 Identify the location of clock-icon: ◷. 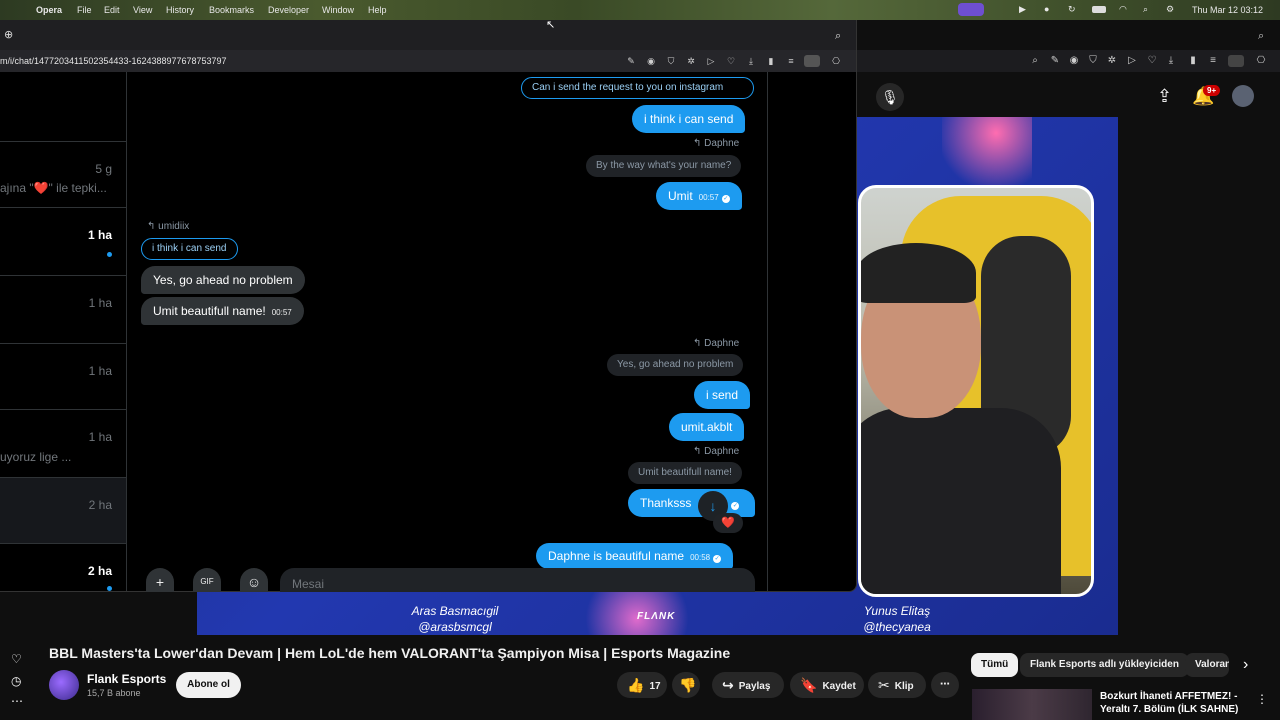
(16, 681).